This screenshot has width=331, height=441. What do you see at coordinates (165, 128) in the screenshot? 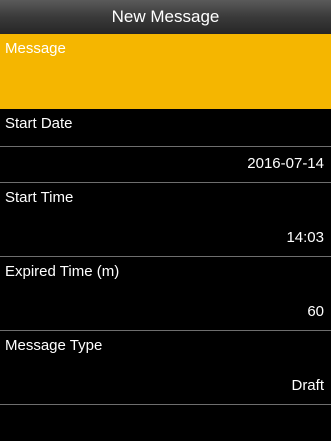
I see `list-item-start-date: Start Date` at bounding box center [165, 128].